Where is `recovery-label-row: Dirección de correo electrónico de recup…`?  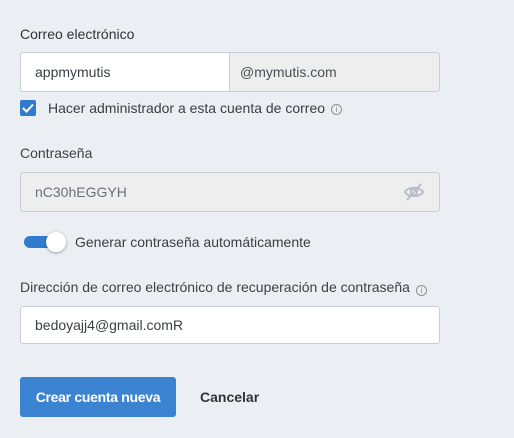
recovery-label-row: Dirección de correo electrónico de recup… is located at coordinates (223, 287).